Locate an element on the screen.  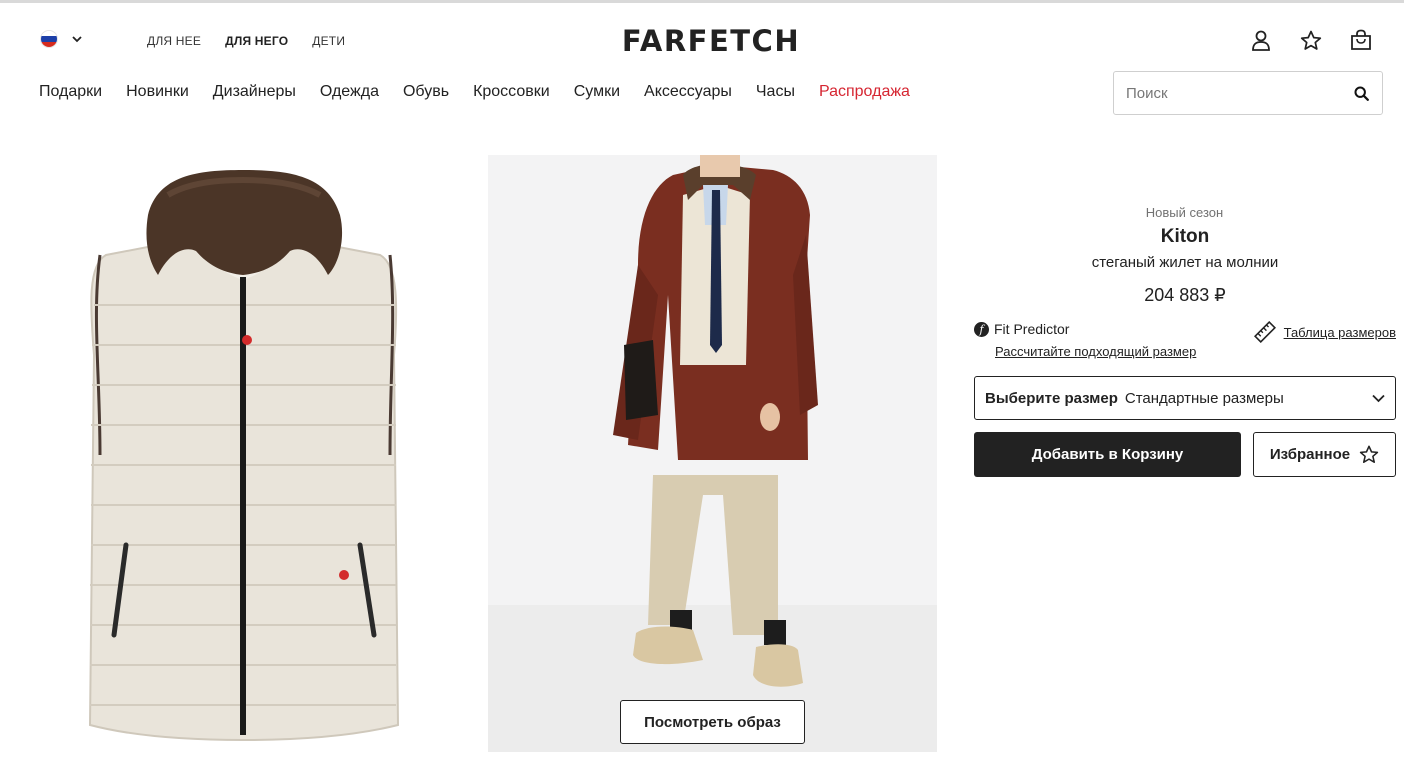
size-select-label: Выберите размер is located at coordinates (1051, 398).